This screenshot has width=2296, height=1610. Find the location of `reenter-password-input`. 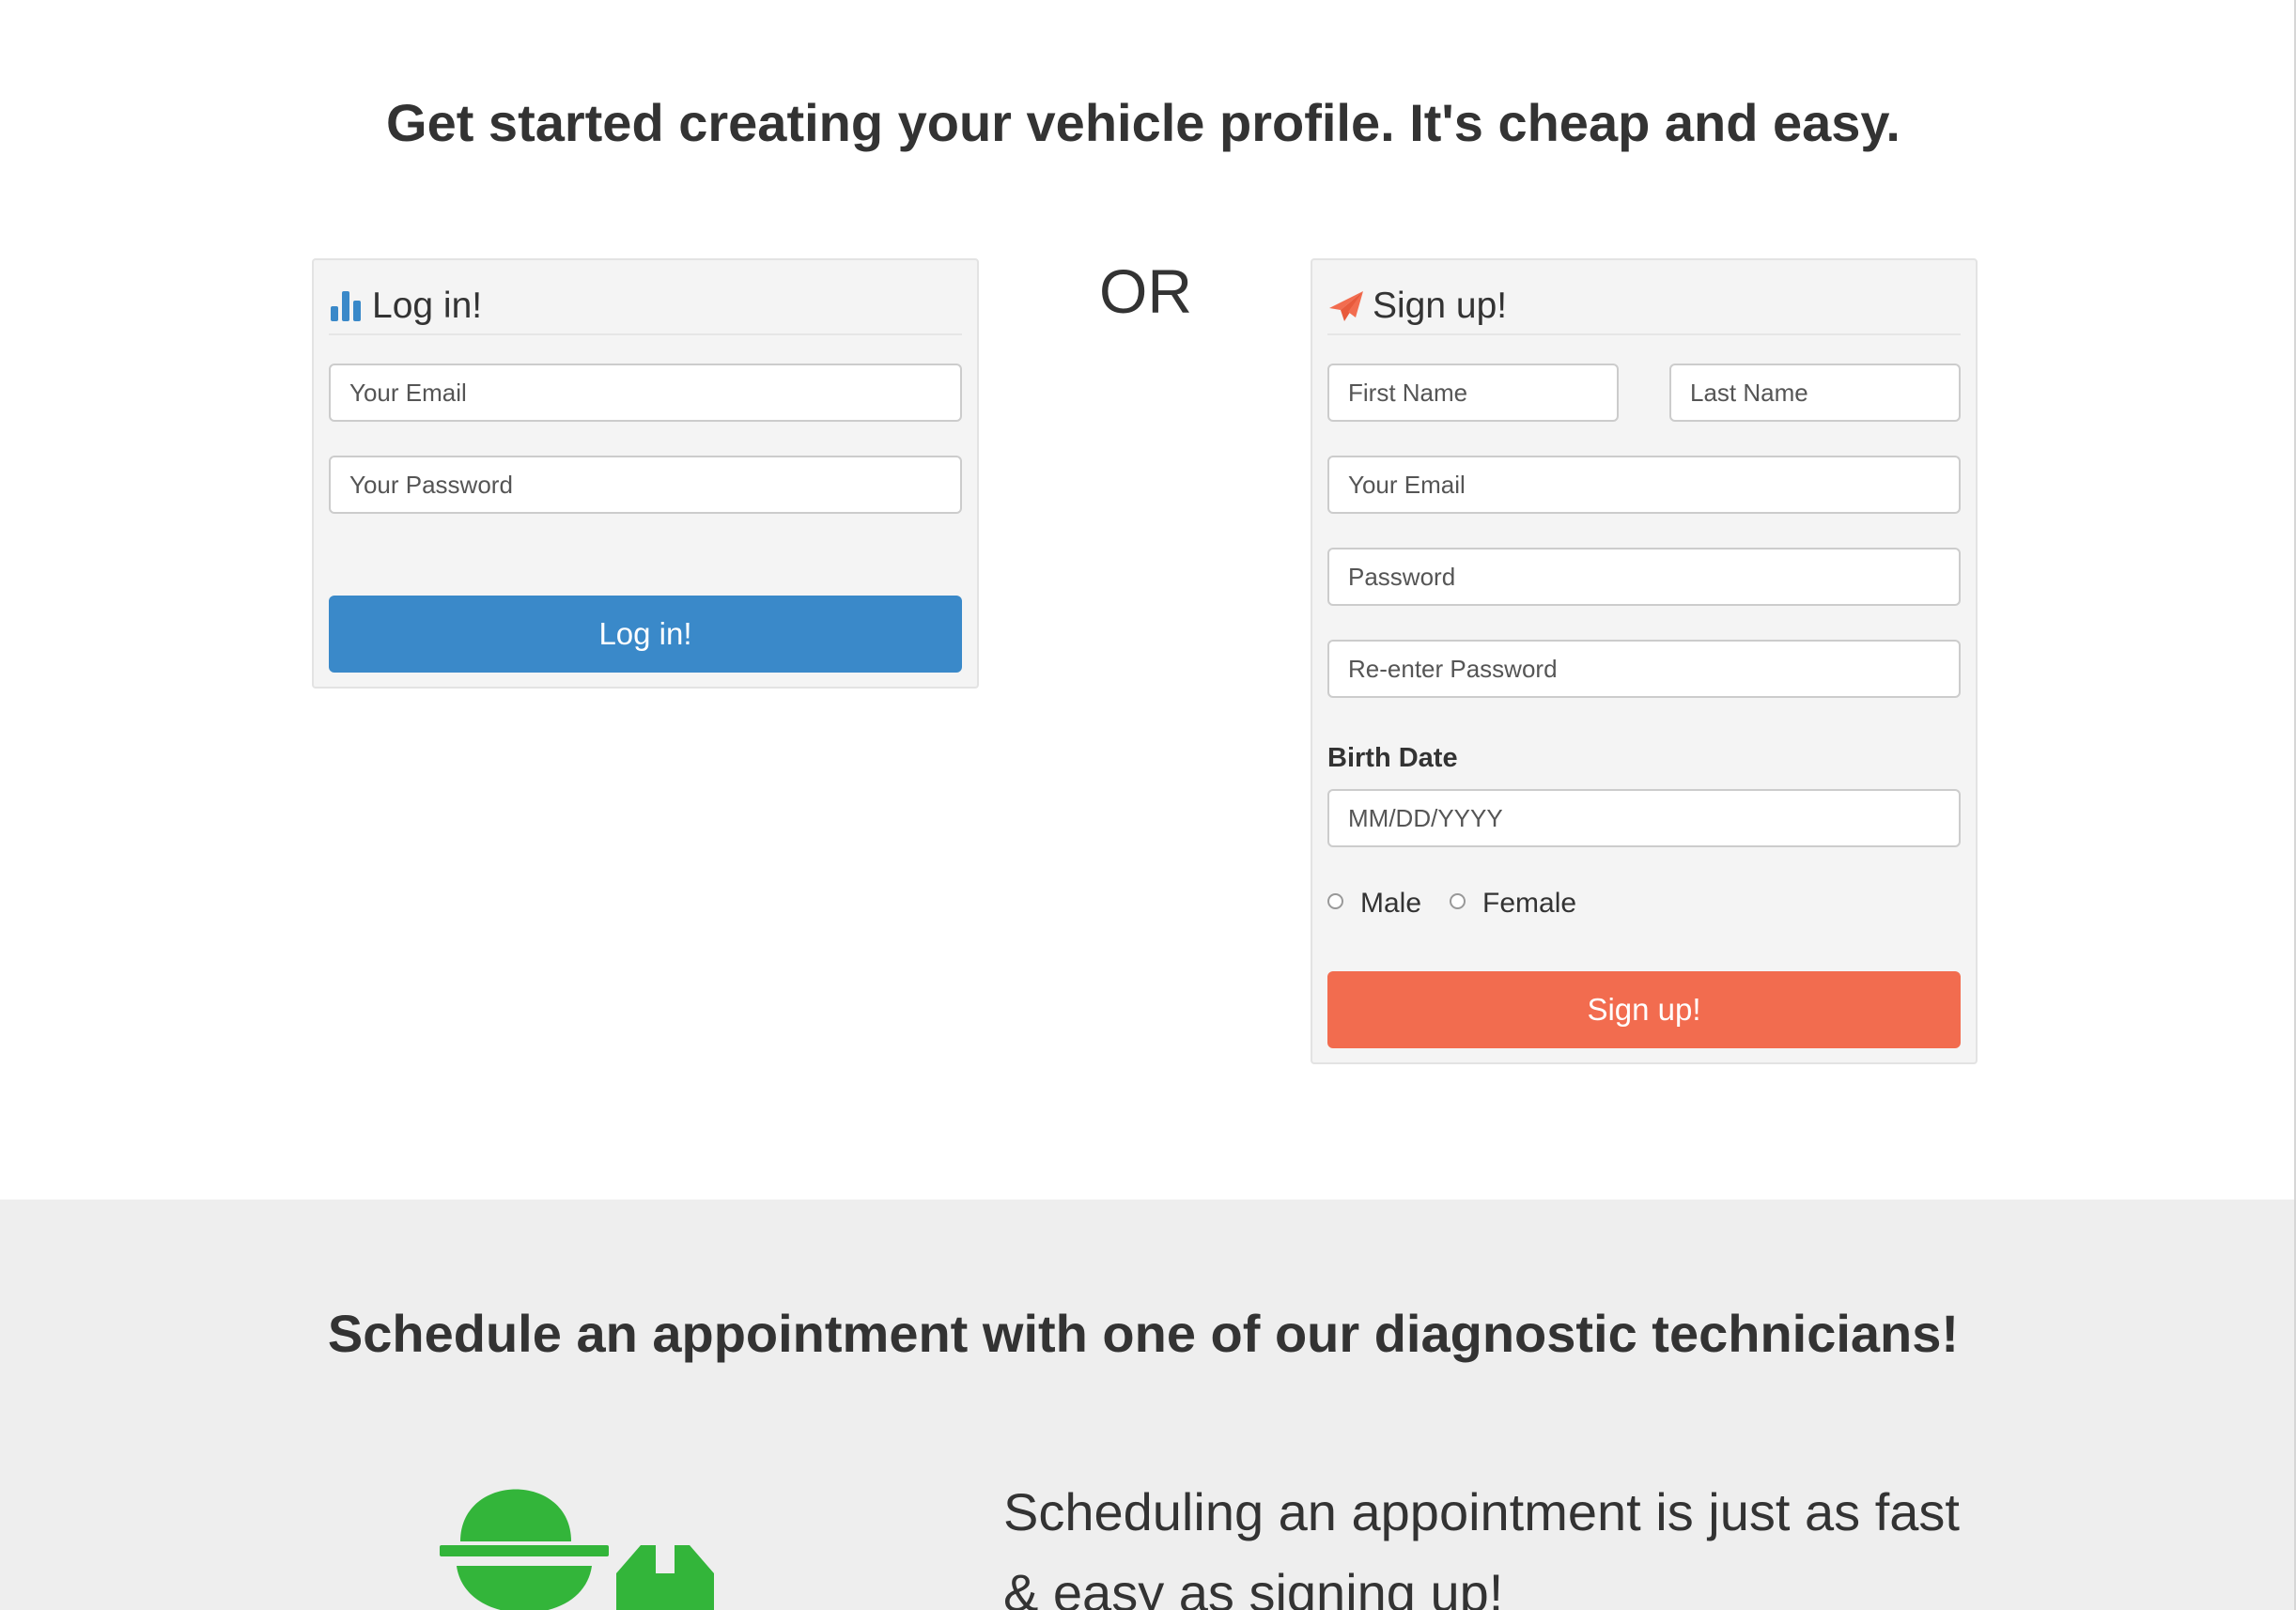

reenter-password-input is located at coordinates (1644, 669).